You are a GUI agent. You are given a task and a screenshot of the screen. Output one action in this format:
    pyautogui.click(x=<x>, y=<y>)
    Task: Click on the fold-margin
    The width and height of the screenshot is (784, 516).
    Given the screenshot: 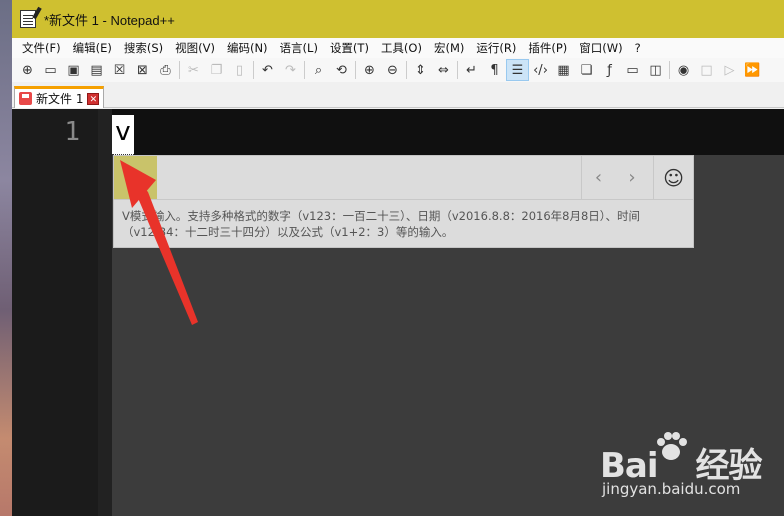 What is the action you would take?
    pyautogui.click(x=105, y=312)
    